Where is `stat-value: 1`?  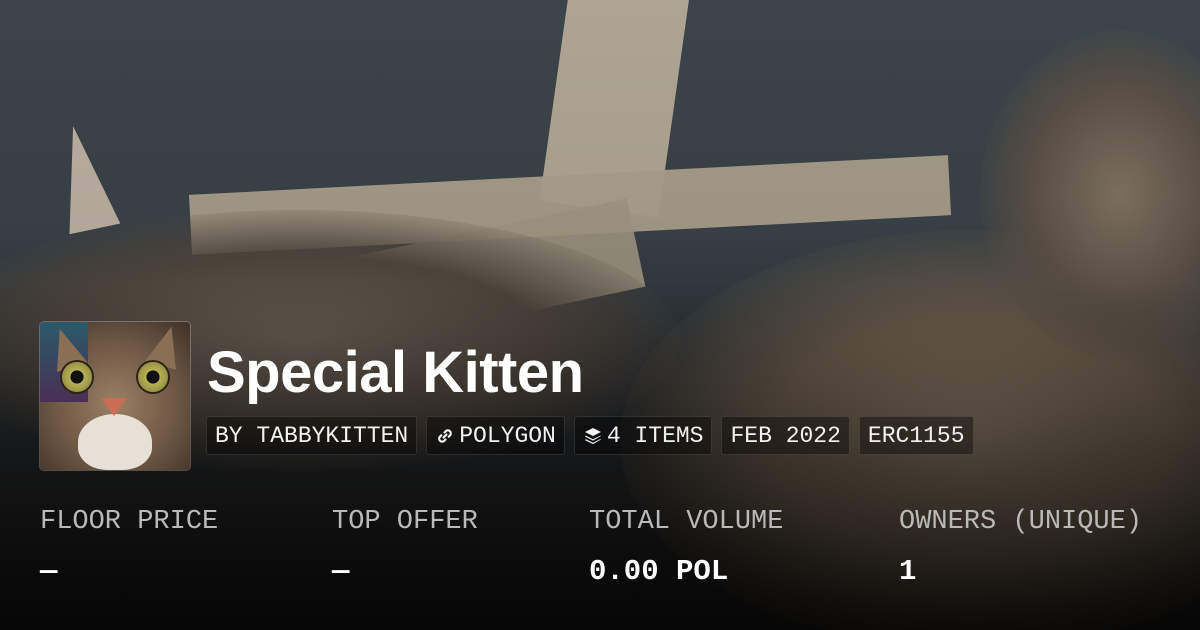
stat-value: 1 is located at coordinates (908, 571).